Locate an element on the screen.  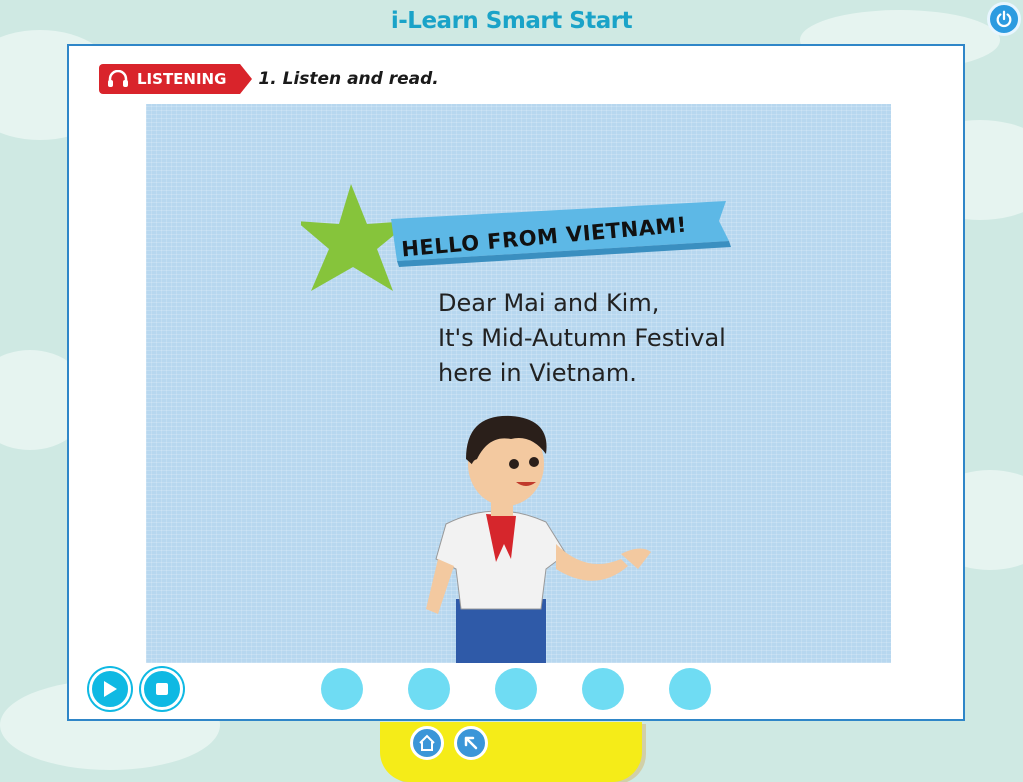
stop-icon is located at coordinates (162, 689).